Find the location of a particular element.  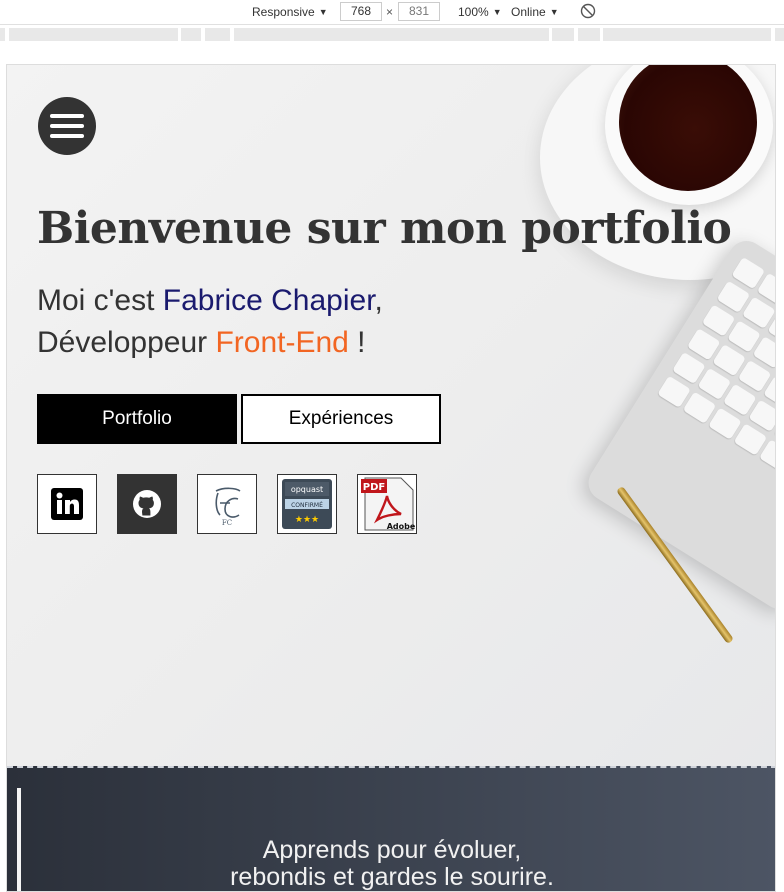

pdf-icon: PDF Adobe is located at coordinates (388, 504).